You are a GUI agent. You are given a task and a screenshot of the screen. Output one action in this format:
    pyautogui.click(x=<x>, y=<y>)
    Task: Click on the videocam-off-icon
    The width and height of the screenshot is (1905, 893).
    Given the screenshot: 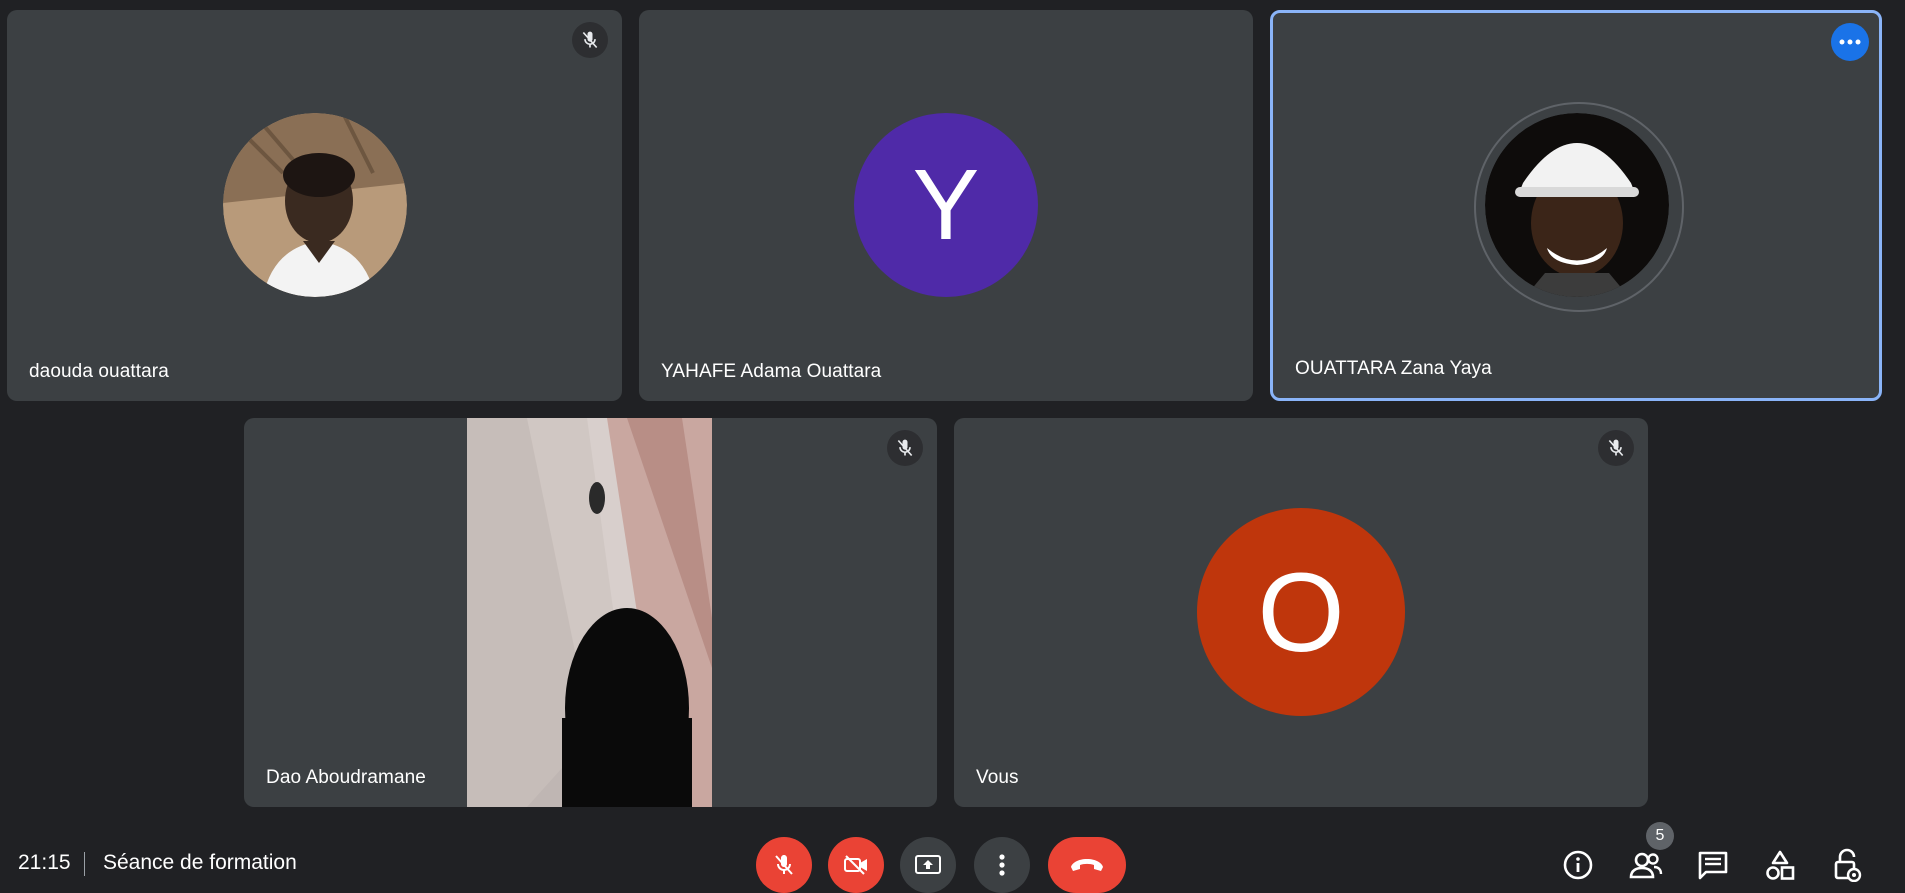 What is the action you would take?
    pyautogui.click(x=855, y=865)
    